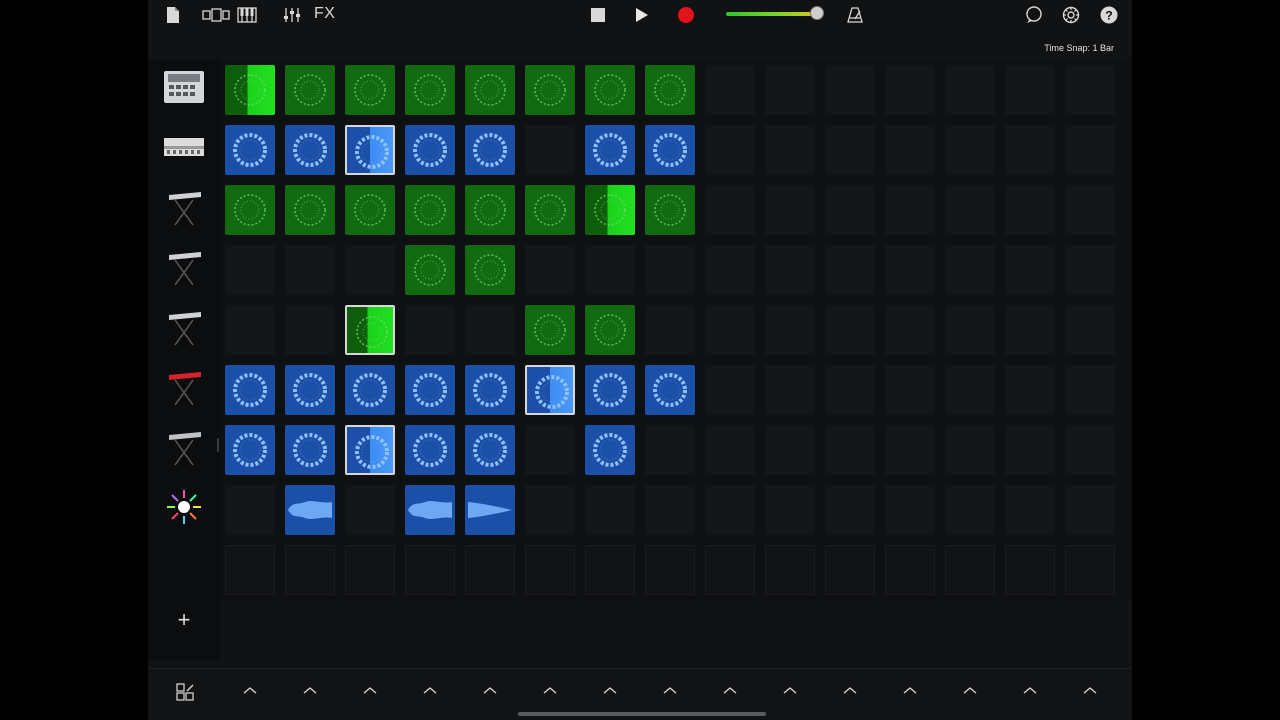 This screenshot has width=1280, height=720. I want to click on document-icon, so click(173, 15).